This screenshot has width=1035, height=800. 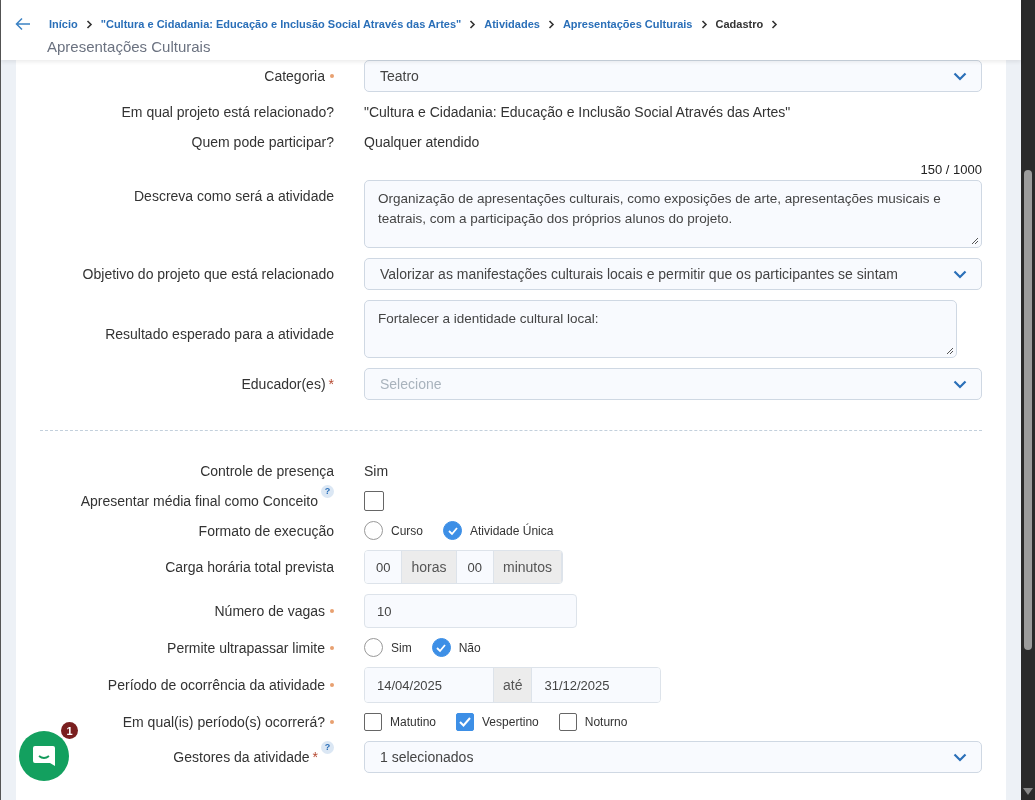 I want to click on option-label: Atividade Única, so click(x=512, y=530).